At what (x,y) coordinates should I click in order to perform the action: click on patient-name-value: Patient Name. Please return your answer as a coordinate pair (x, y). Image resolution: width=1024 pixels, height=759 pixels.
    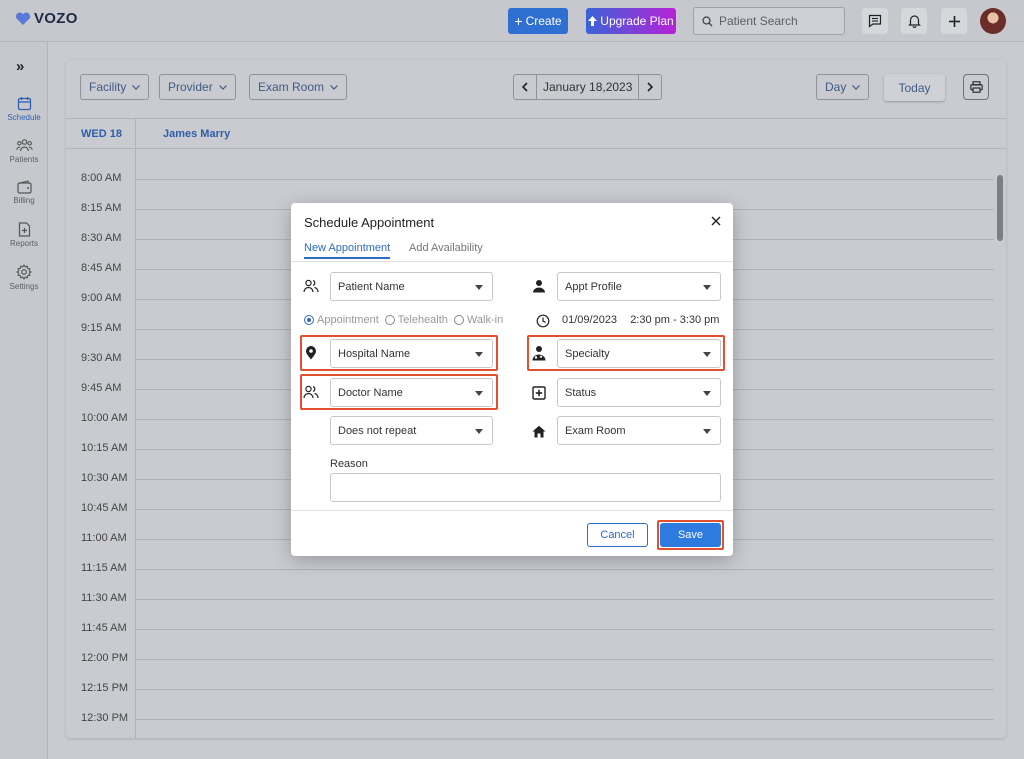
    Looking at the image, I should click on (371, 286).